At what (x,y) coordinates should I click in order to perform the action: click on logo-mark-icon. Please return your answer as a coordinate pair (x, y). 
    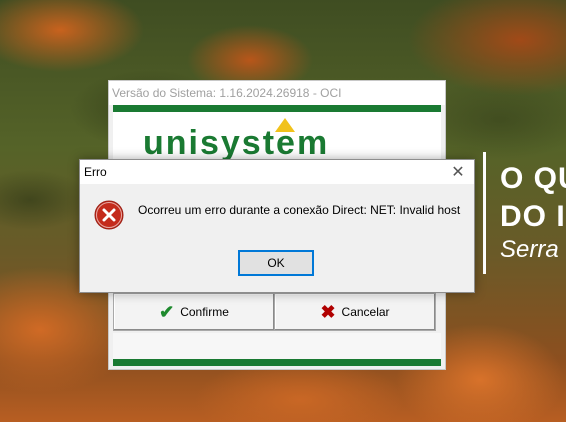
    Looking at the image, I should click on (285, 125).